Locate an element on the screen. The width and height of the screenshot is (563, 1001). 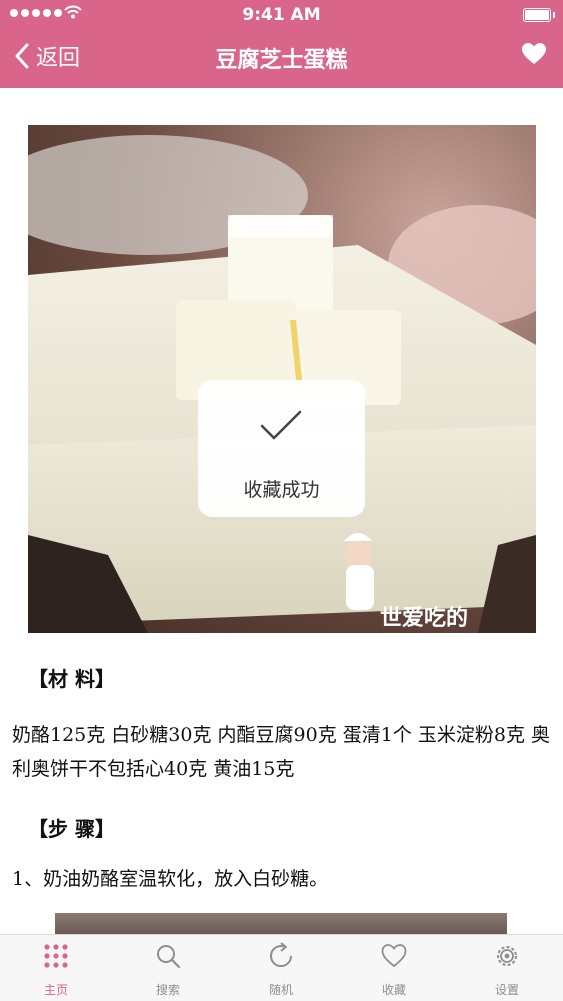
favorite-button is located at coordinates (534, 56).